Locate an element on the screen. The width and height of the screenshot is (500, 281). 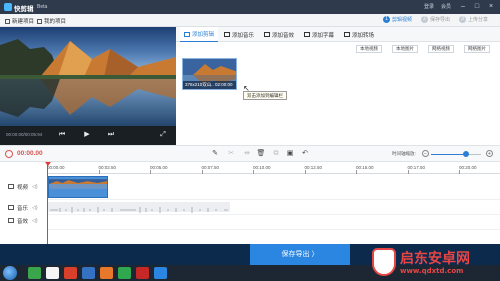
step-share: 3 上传分享 is located at coordinates (473, 19).